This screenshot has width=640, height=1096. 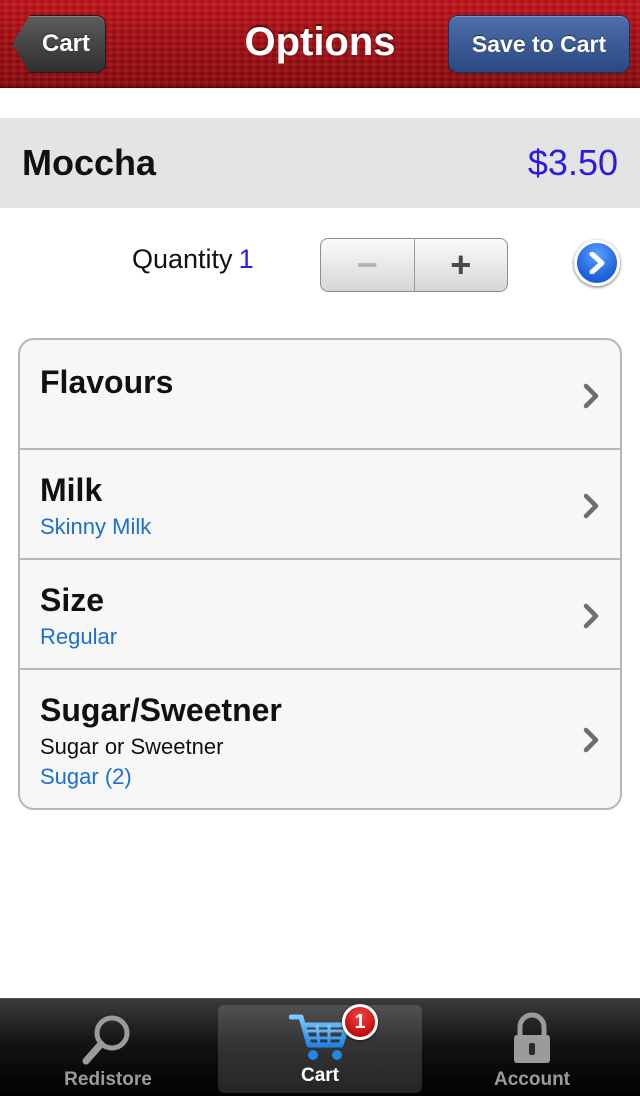 I want to click on option-selected-value: Regular, so click(x=79, y=636).